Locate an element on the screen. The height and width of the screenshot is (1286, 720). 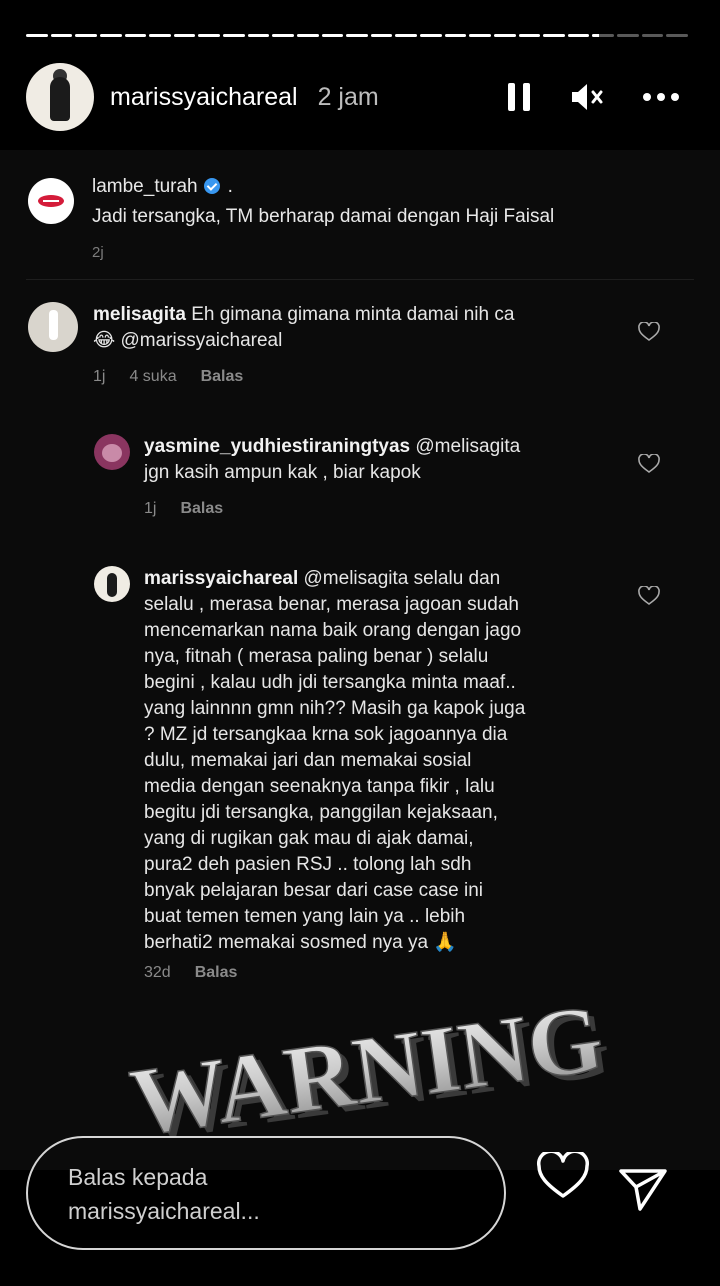
verified-icon is located at coordinates (211, 186).